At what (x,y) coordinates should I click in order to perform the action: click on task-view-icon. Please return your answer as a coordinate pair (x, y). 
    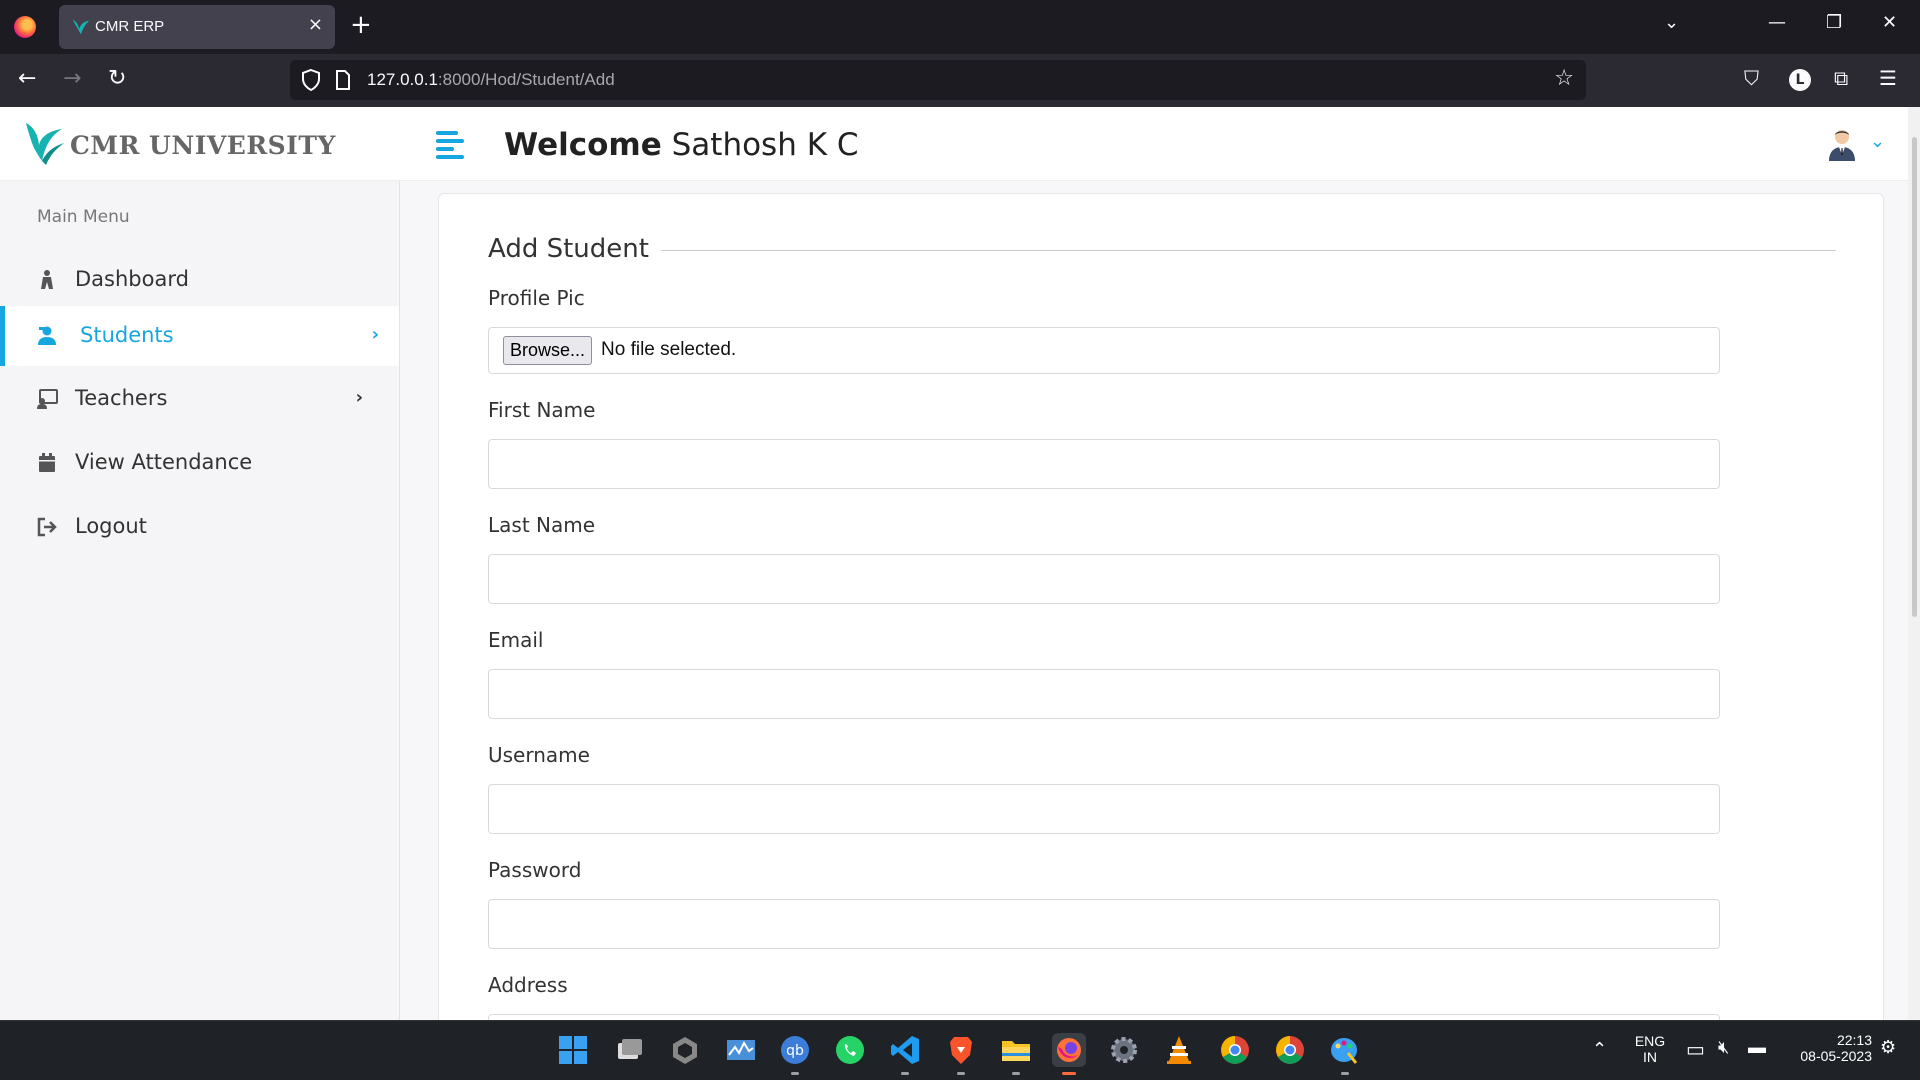
    Looking at the image, I should click on (629, 1050).